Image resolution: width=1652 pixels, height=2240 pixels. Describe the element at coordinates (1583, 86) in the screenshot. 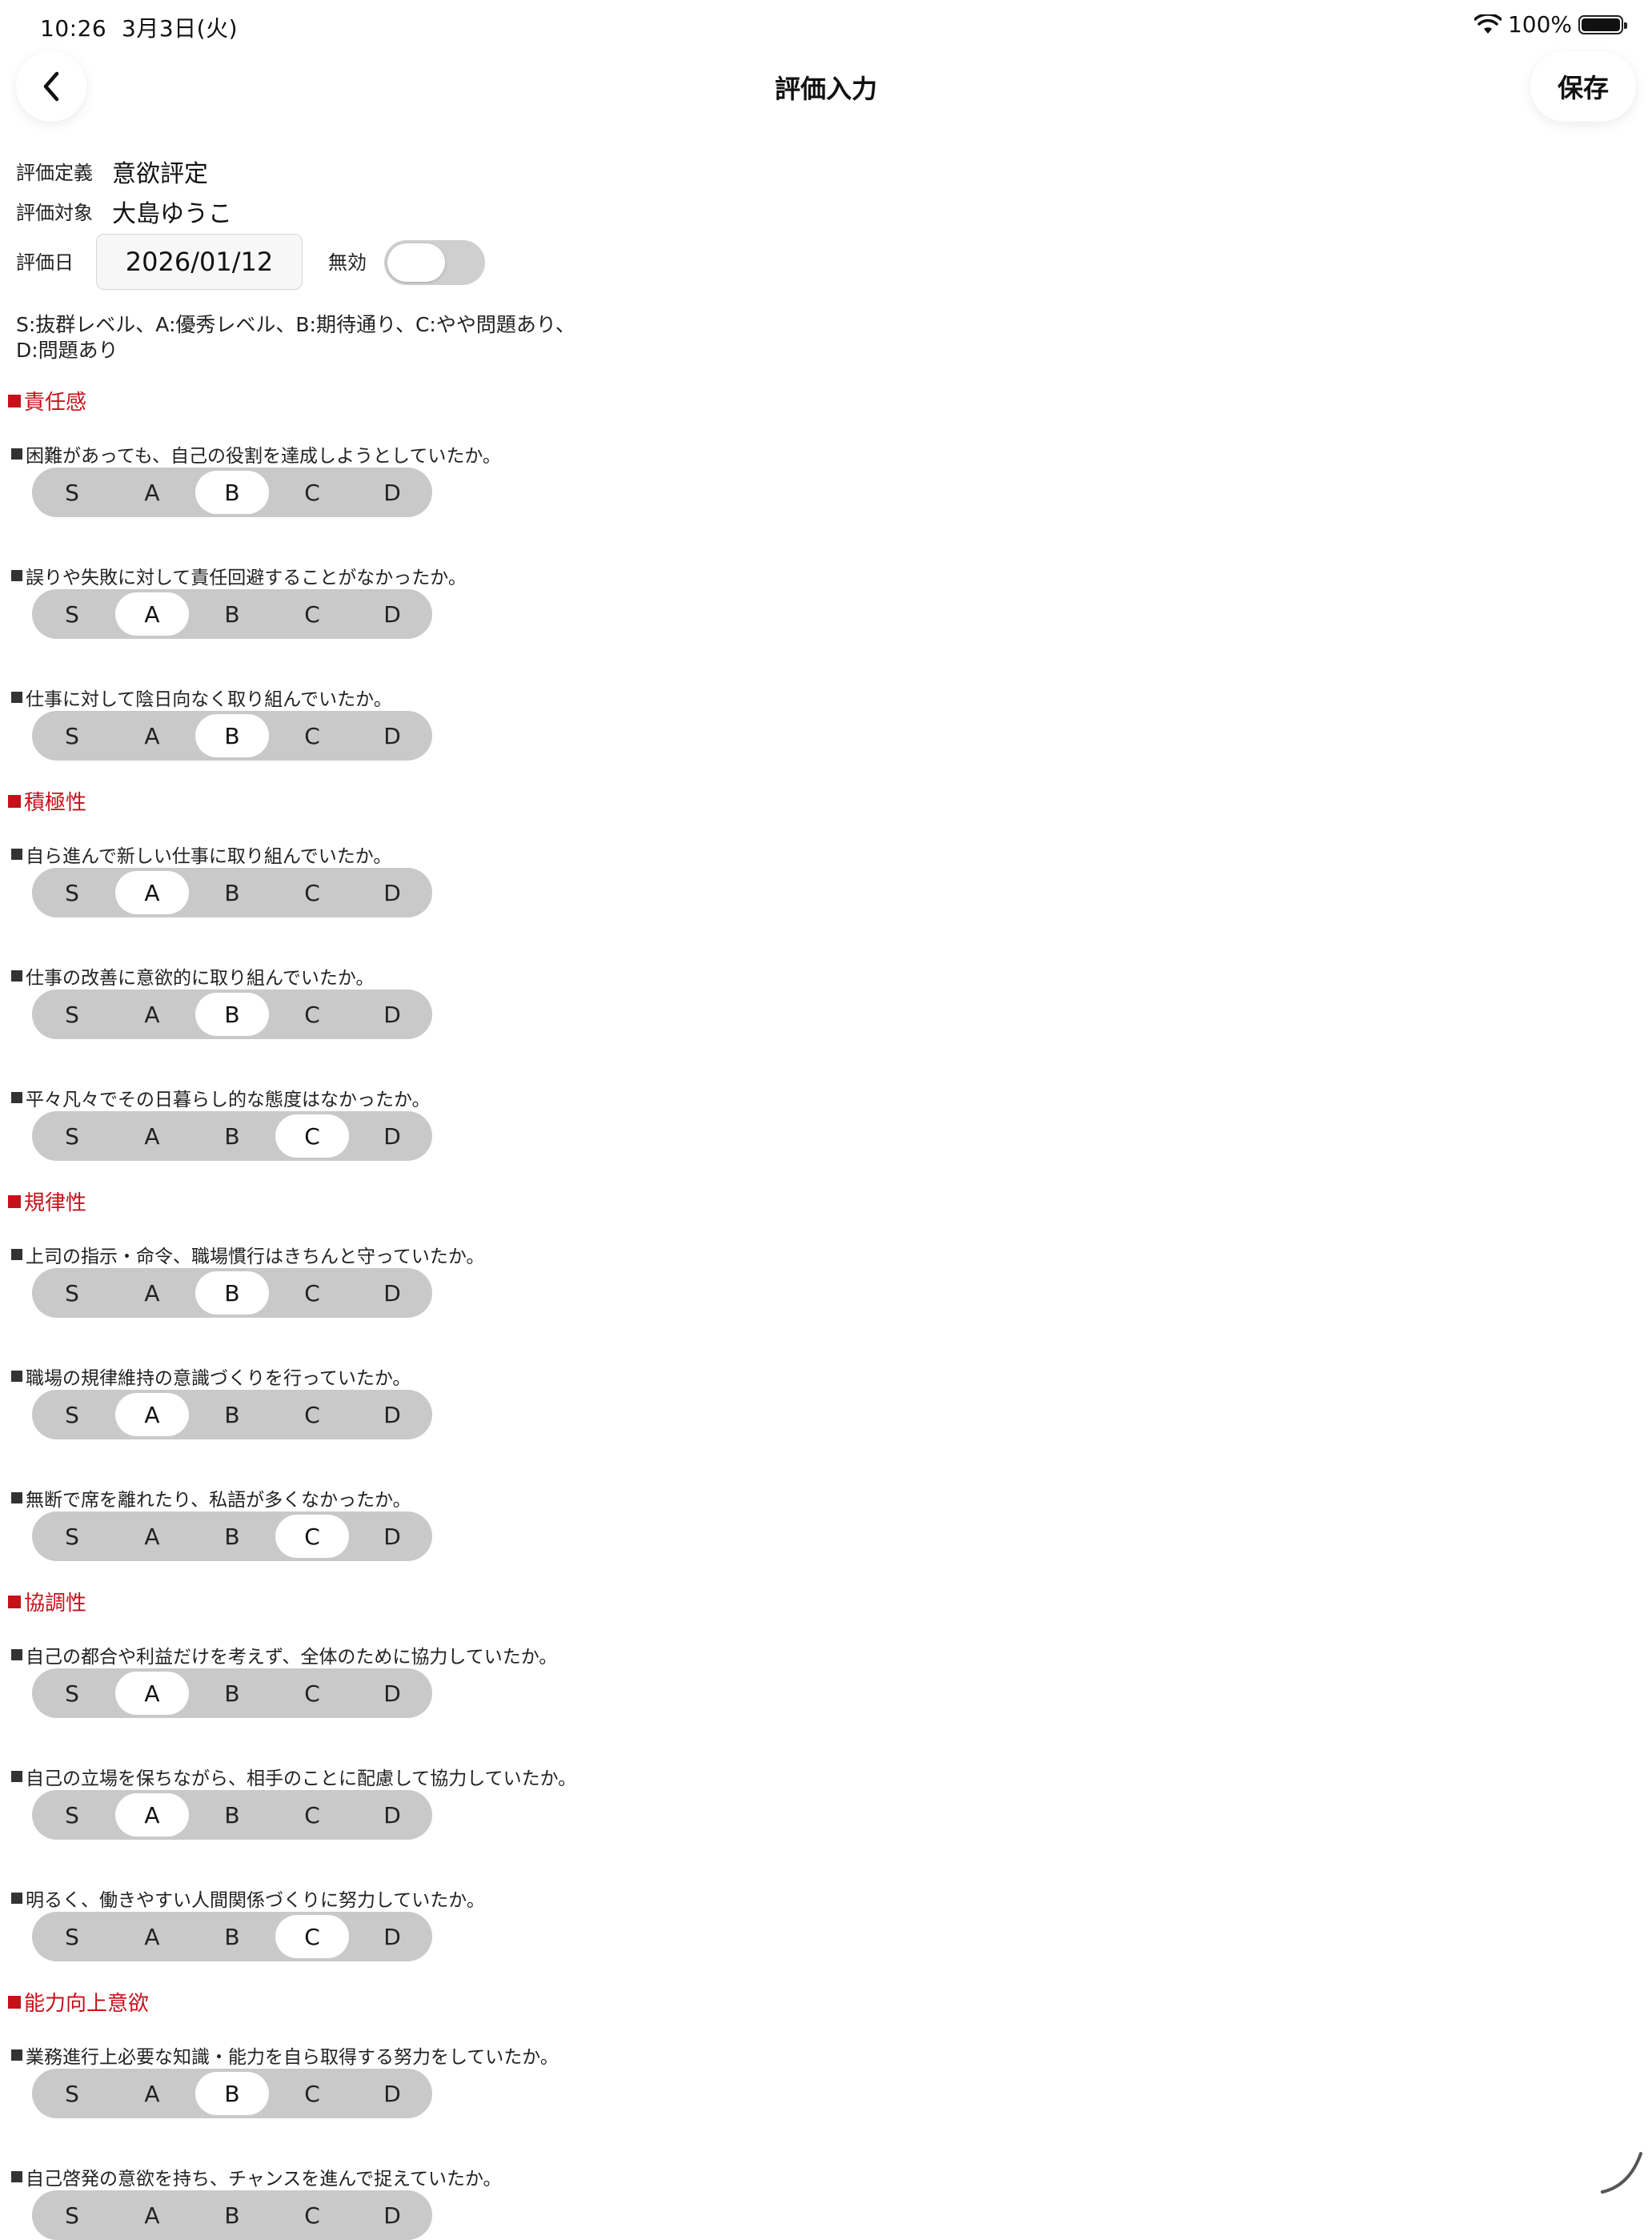

I see `save-button: 保存` at that location.